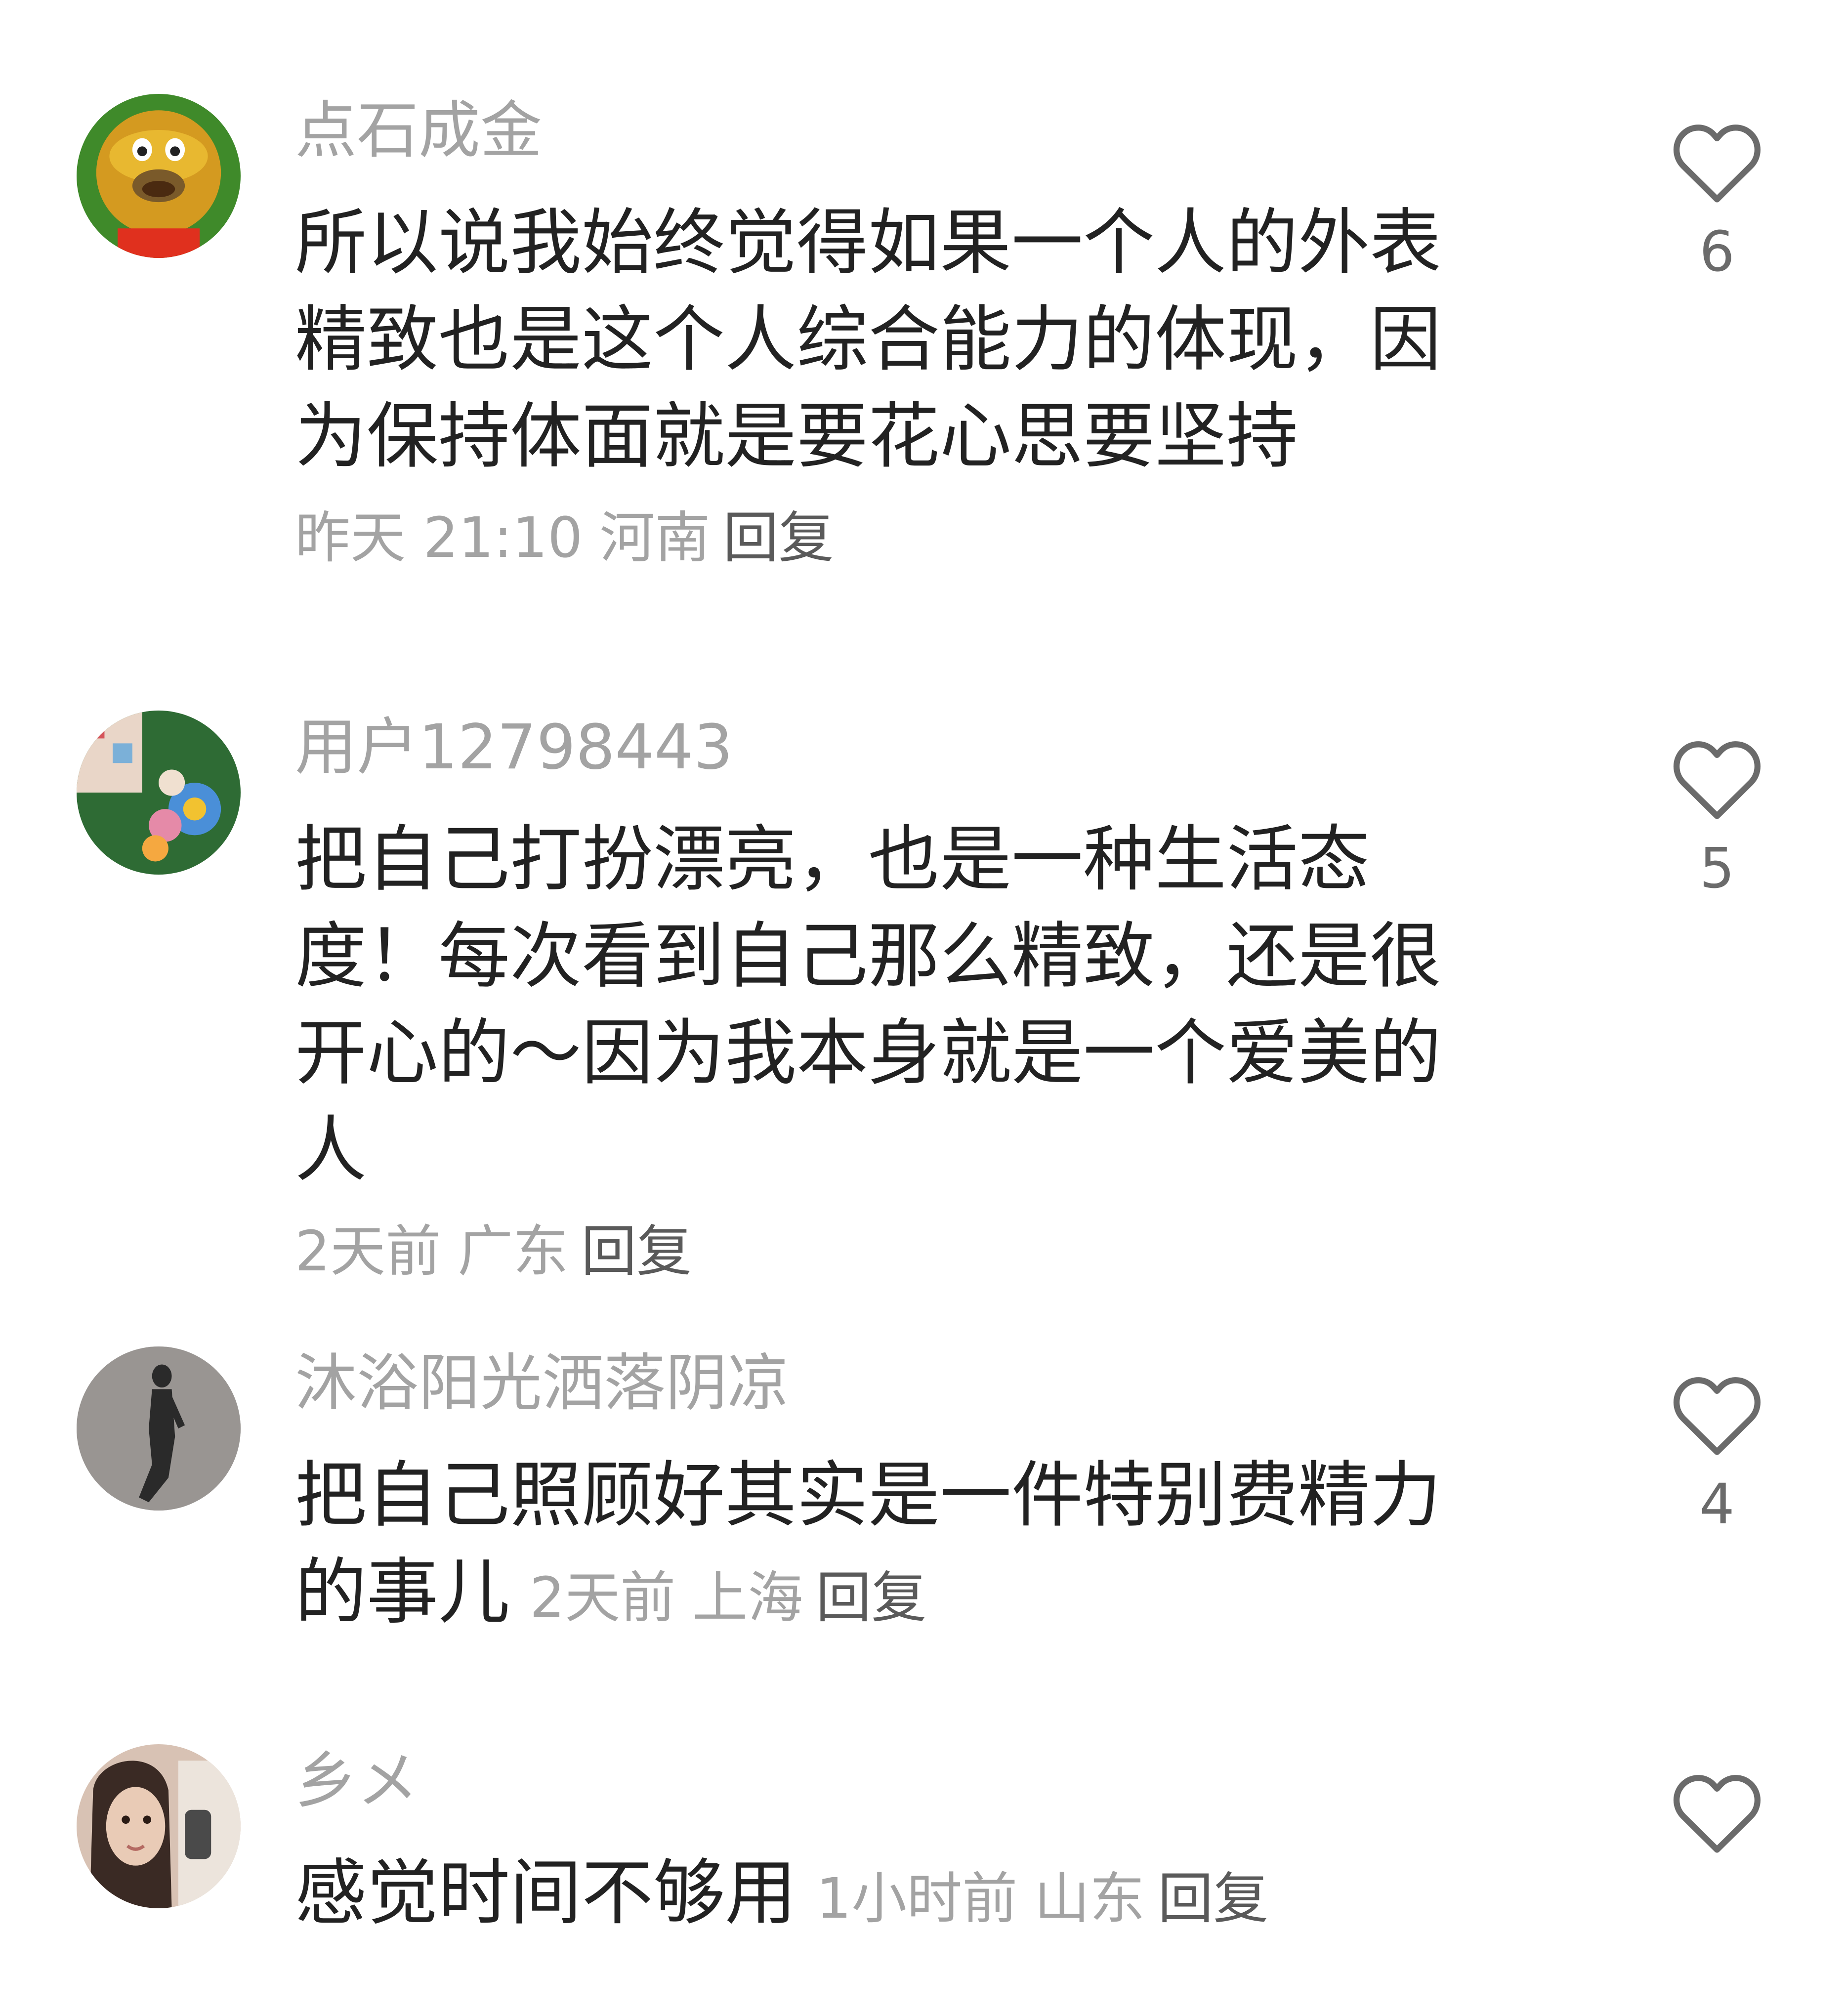 The width and height of the screenshot is (1844, 2016). I want to click on comment-body: 乡メ 感觉时间不够用 1小时前 山东 回复, so click(902, 1845).